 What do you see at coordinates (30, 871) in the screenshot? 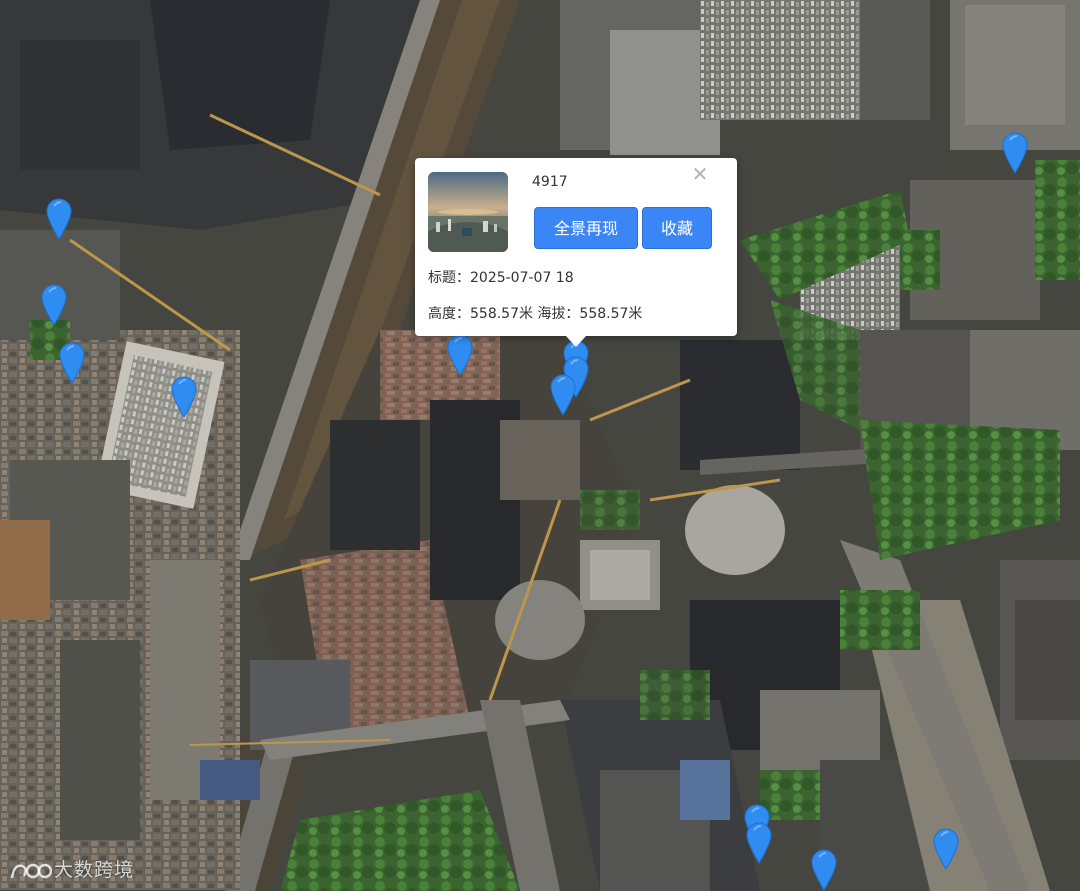
I see `brand-logo-icon` at bounding box center [30, 871].